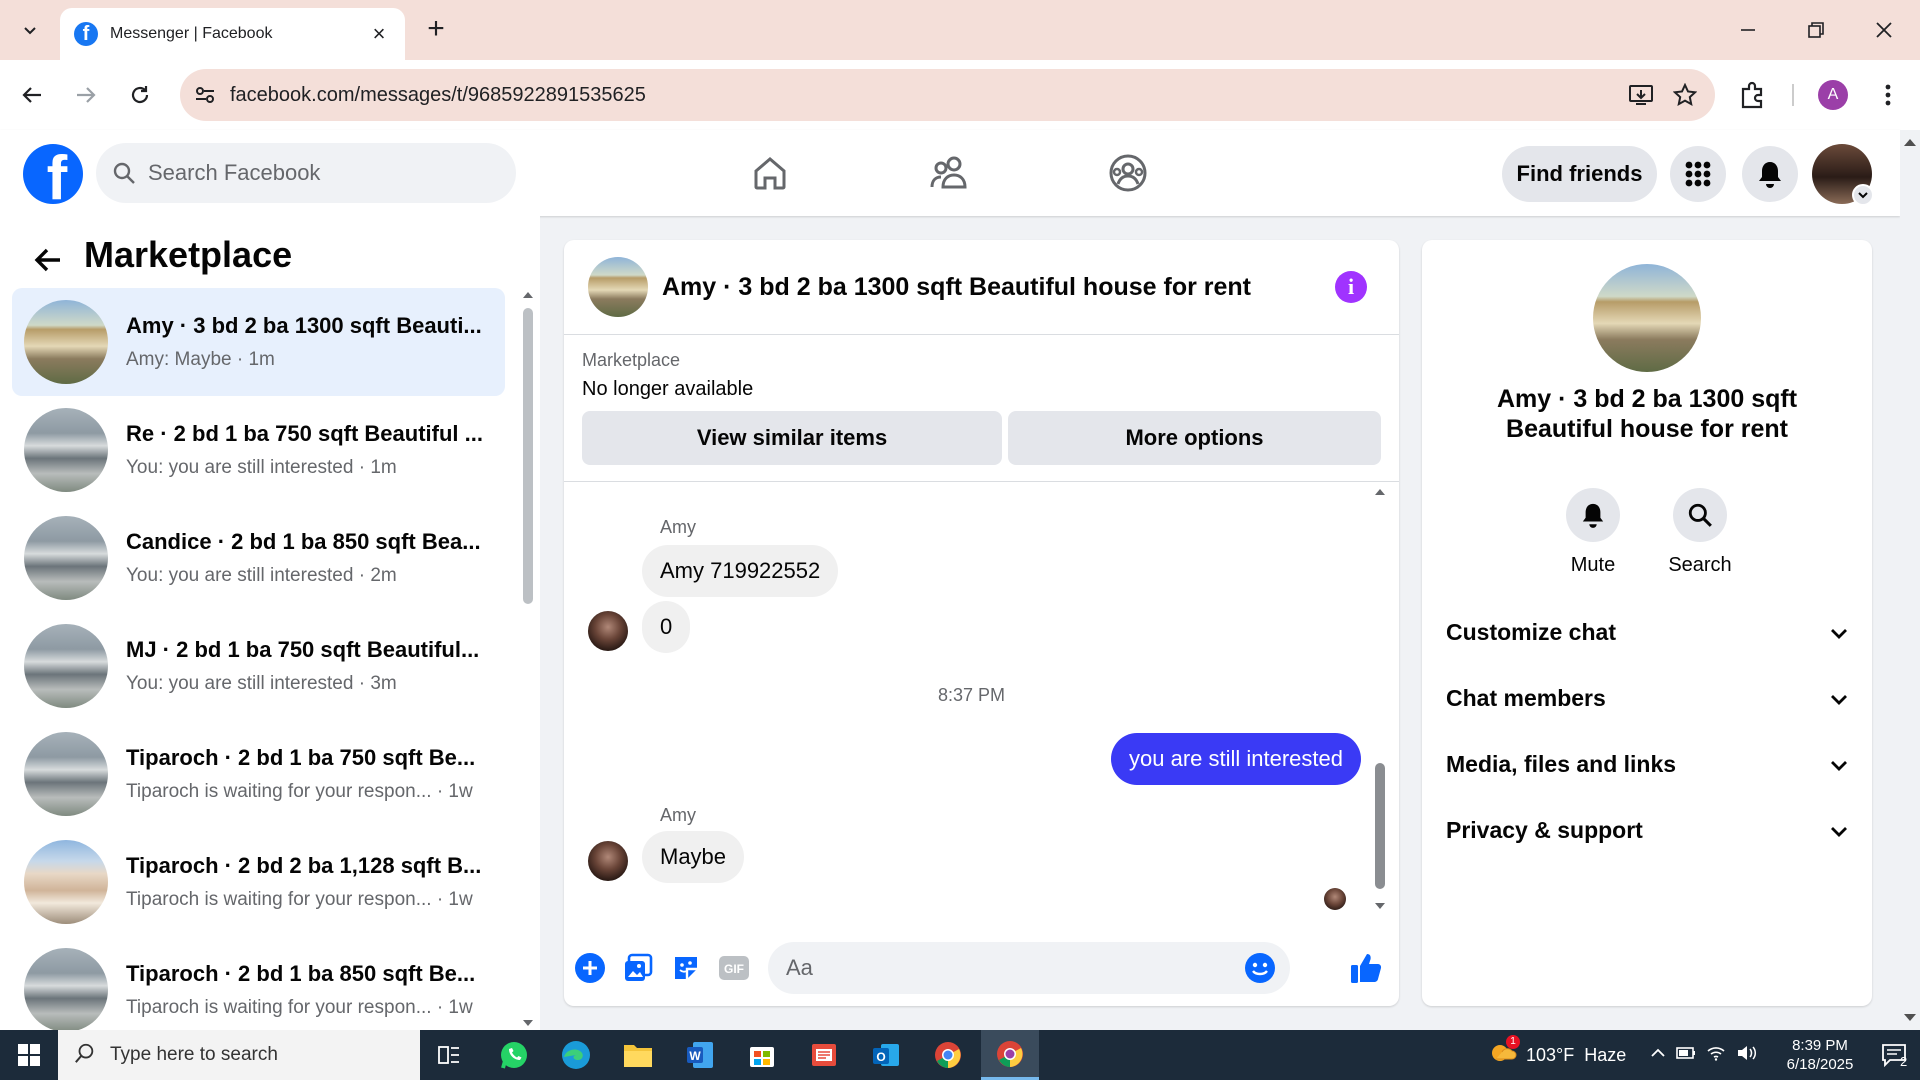 The height and width of the screenshot is (1080, 1920). What do you see at coordinates (638, 1055) in the screenshot?
I see `file-explorer-icon` at bounding box center [638, 1055].